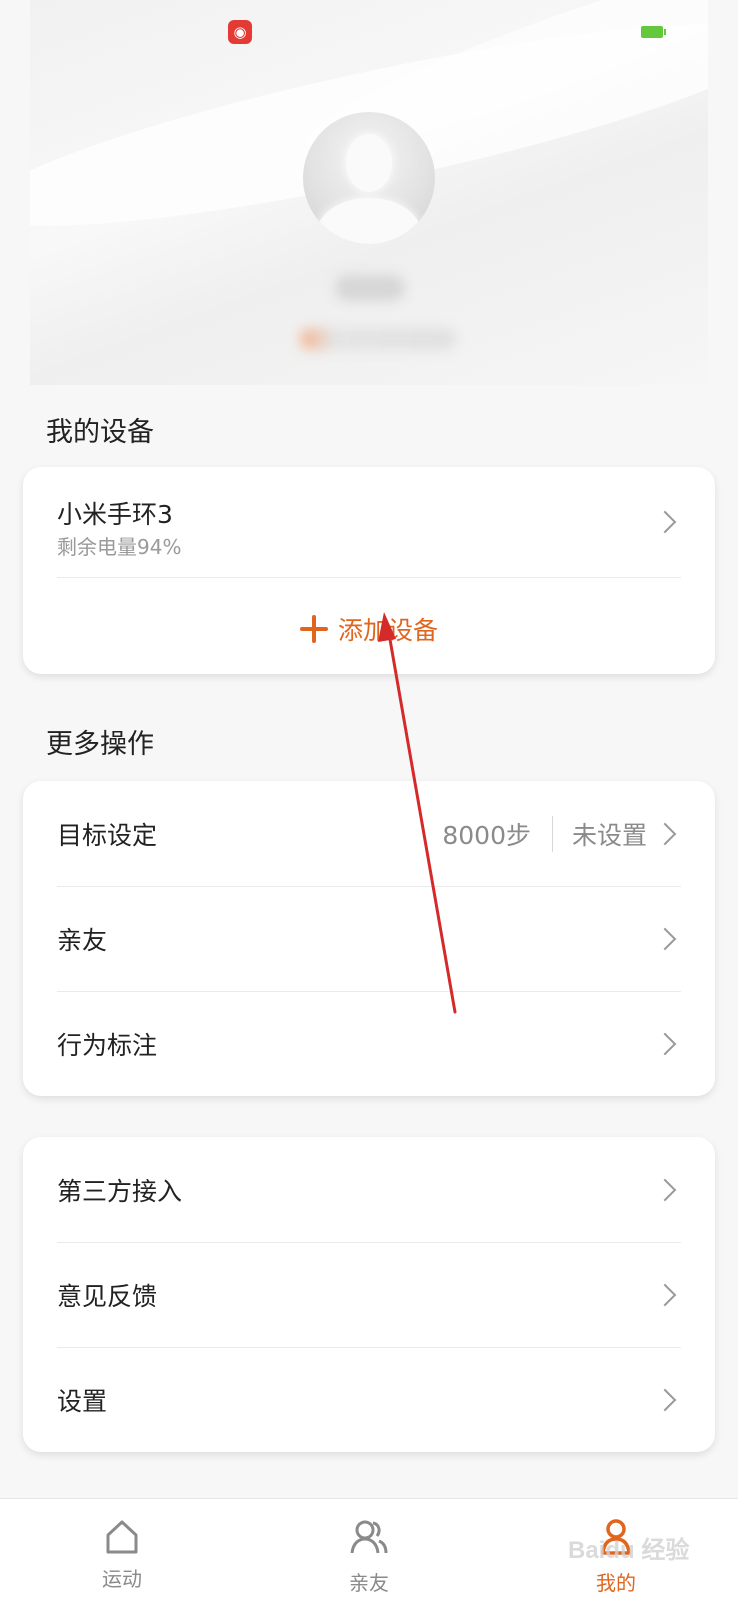  What do you see at coordinates (369, 1400) in the screenshot?
I see `settings-row: 设置` at bounding box center [369, 1400].